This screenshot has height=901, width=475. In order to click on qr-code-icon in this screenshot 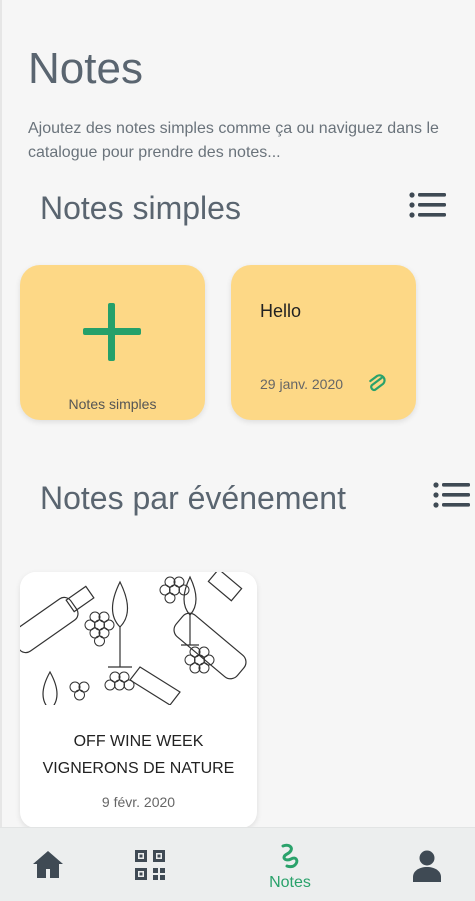, I will do `click(150, 865)`.